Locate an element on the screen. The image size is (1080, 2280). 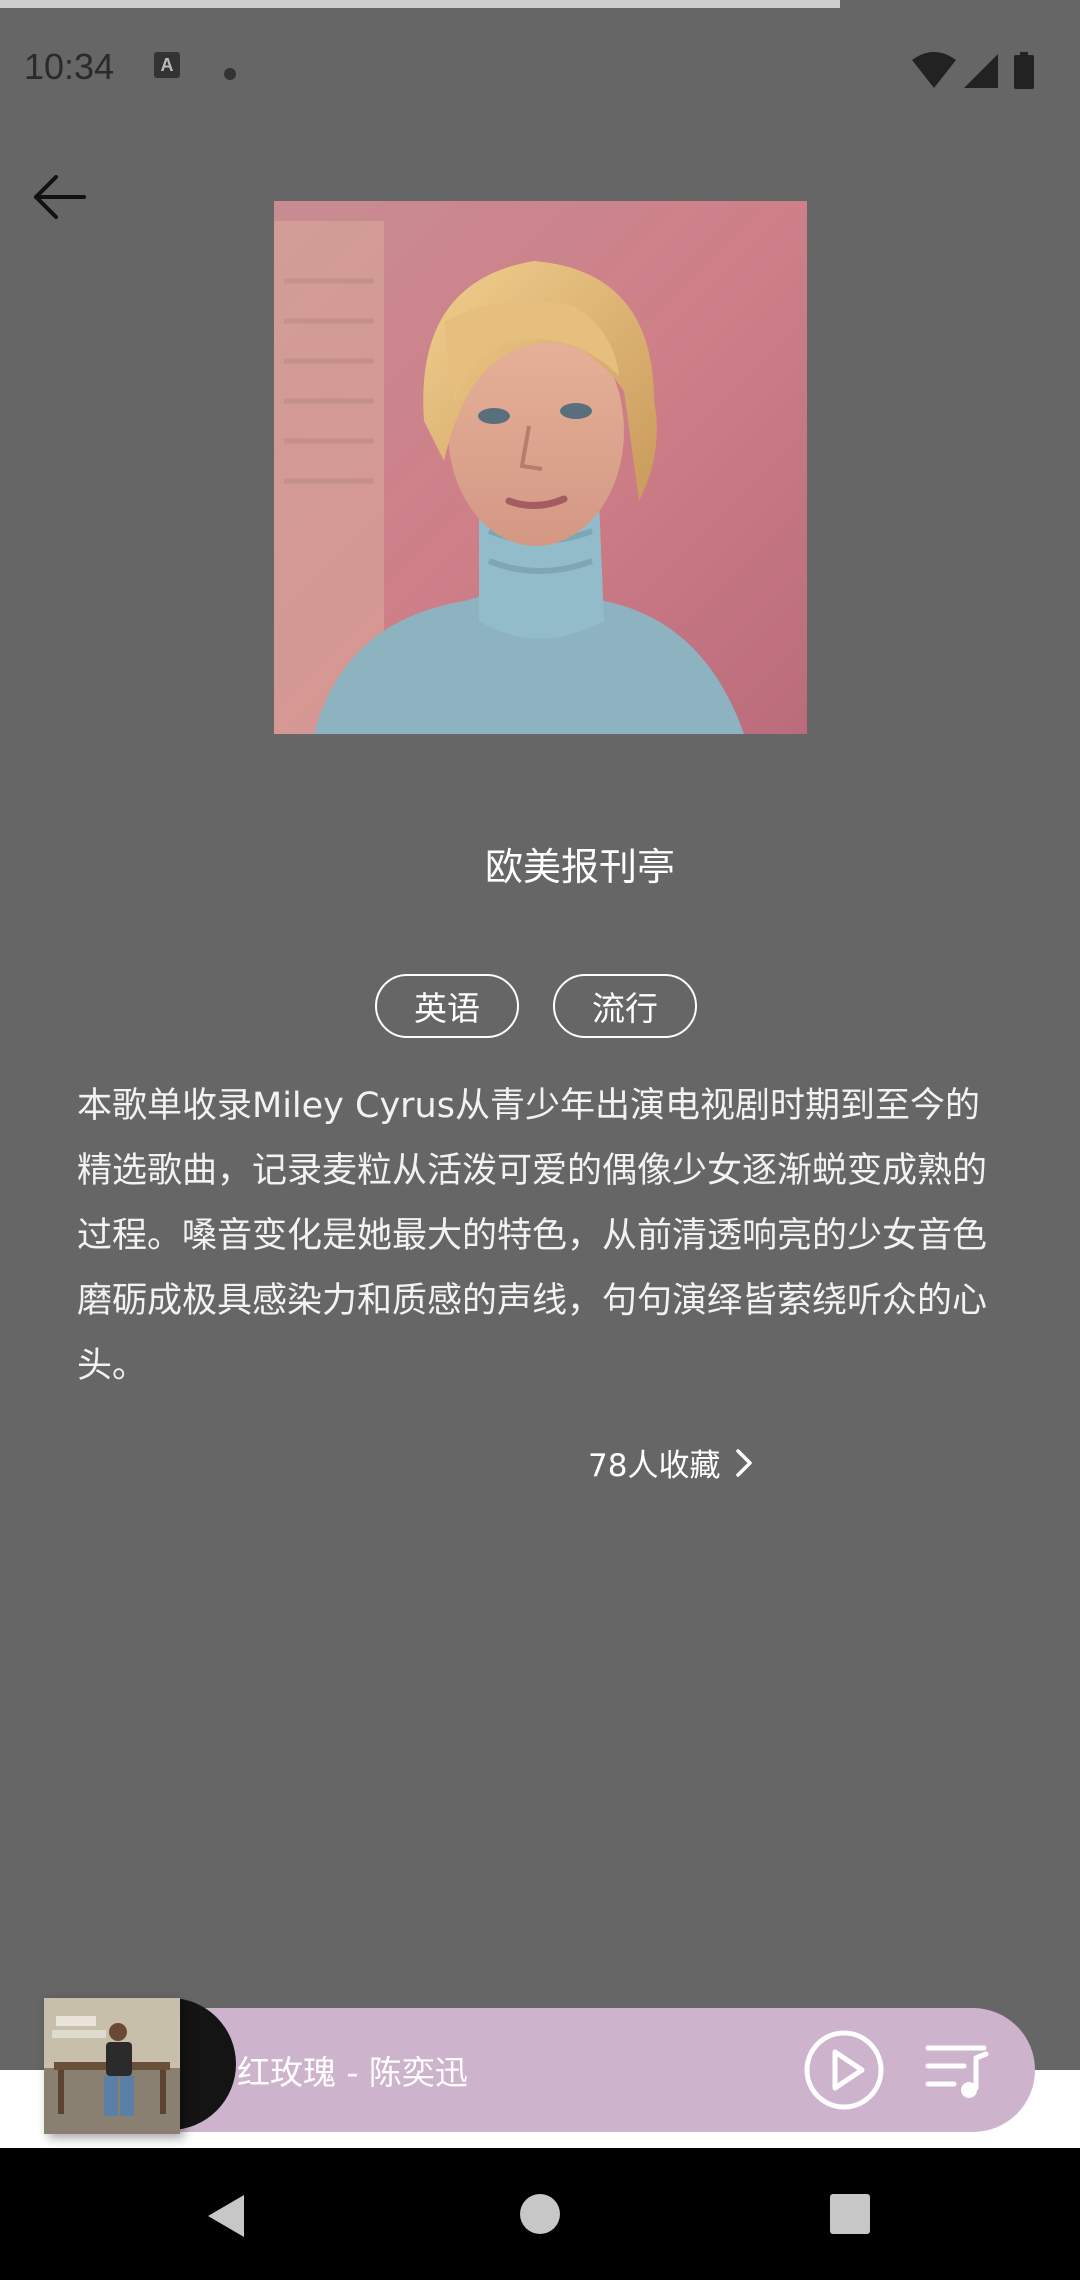
playlist-title: 欧美报刊亭 is located at coordinates (579, 867).